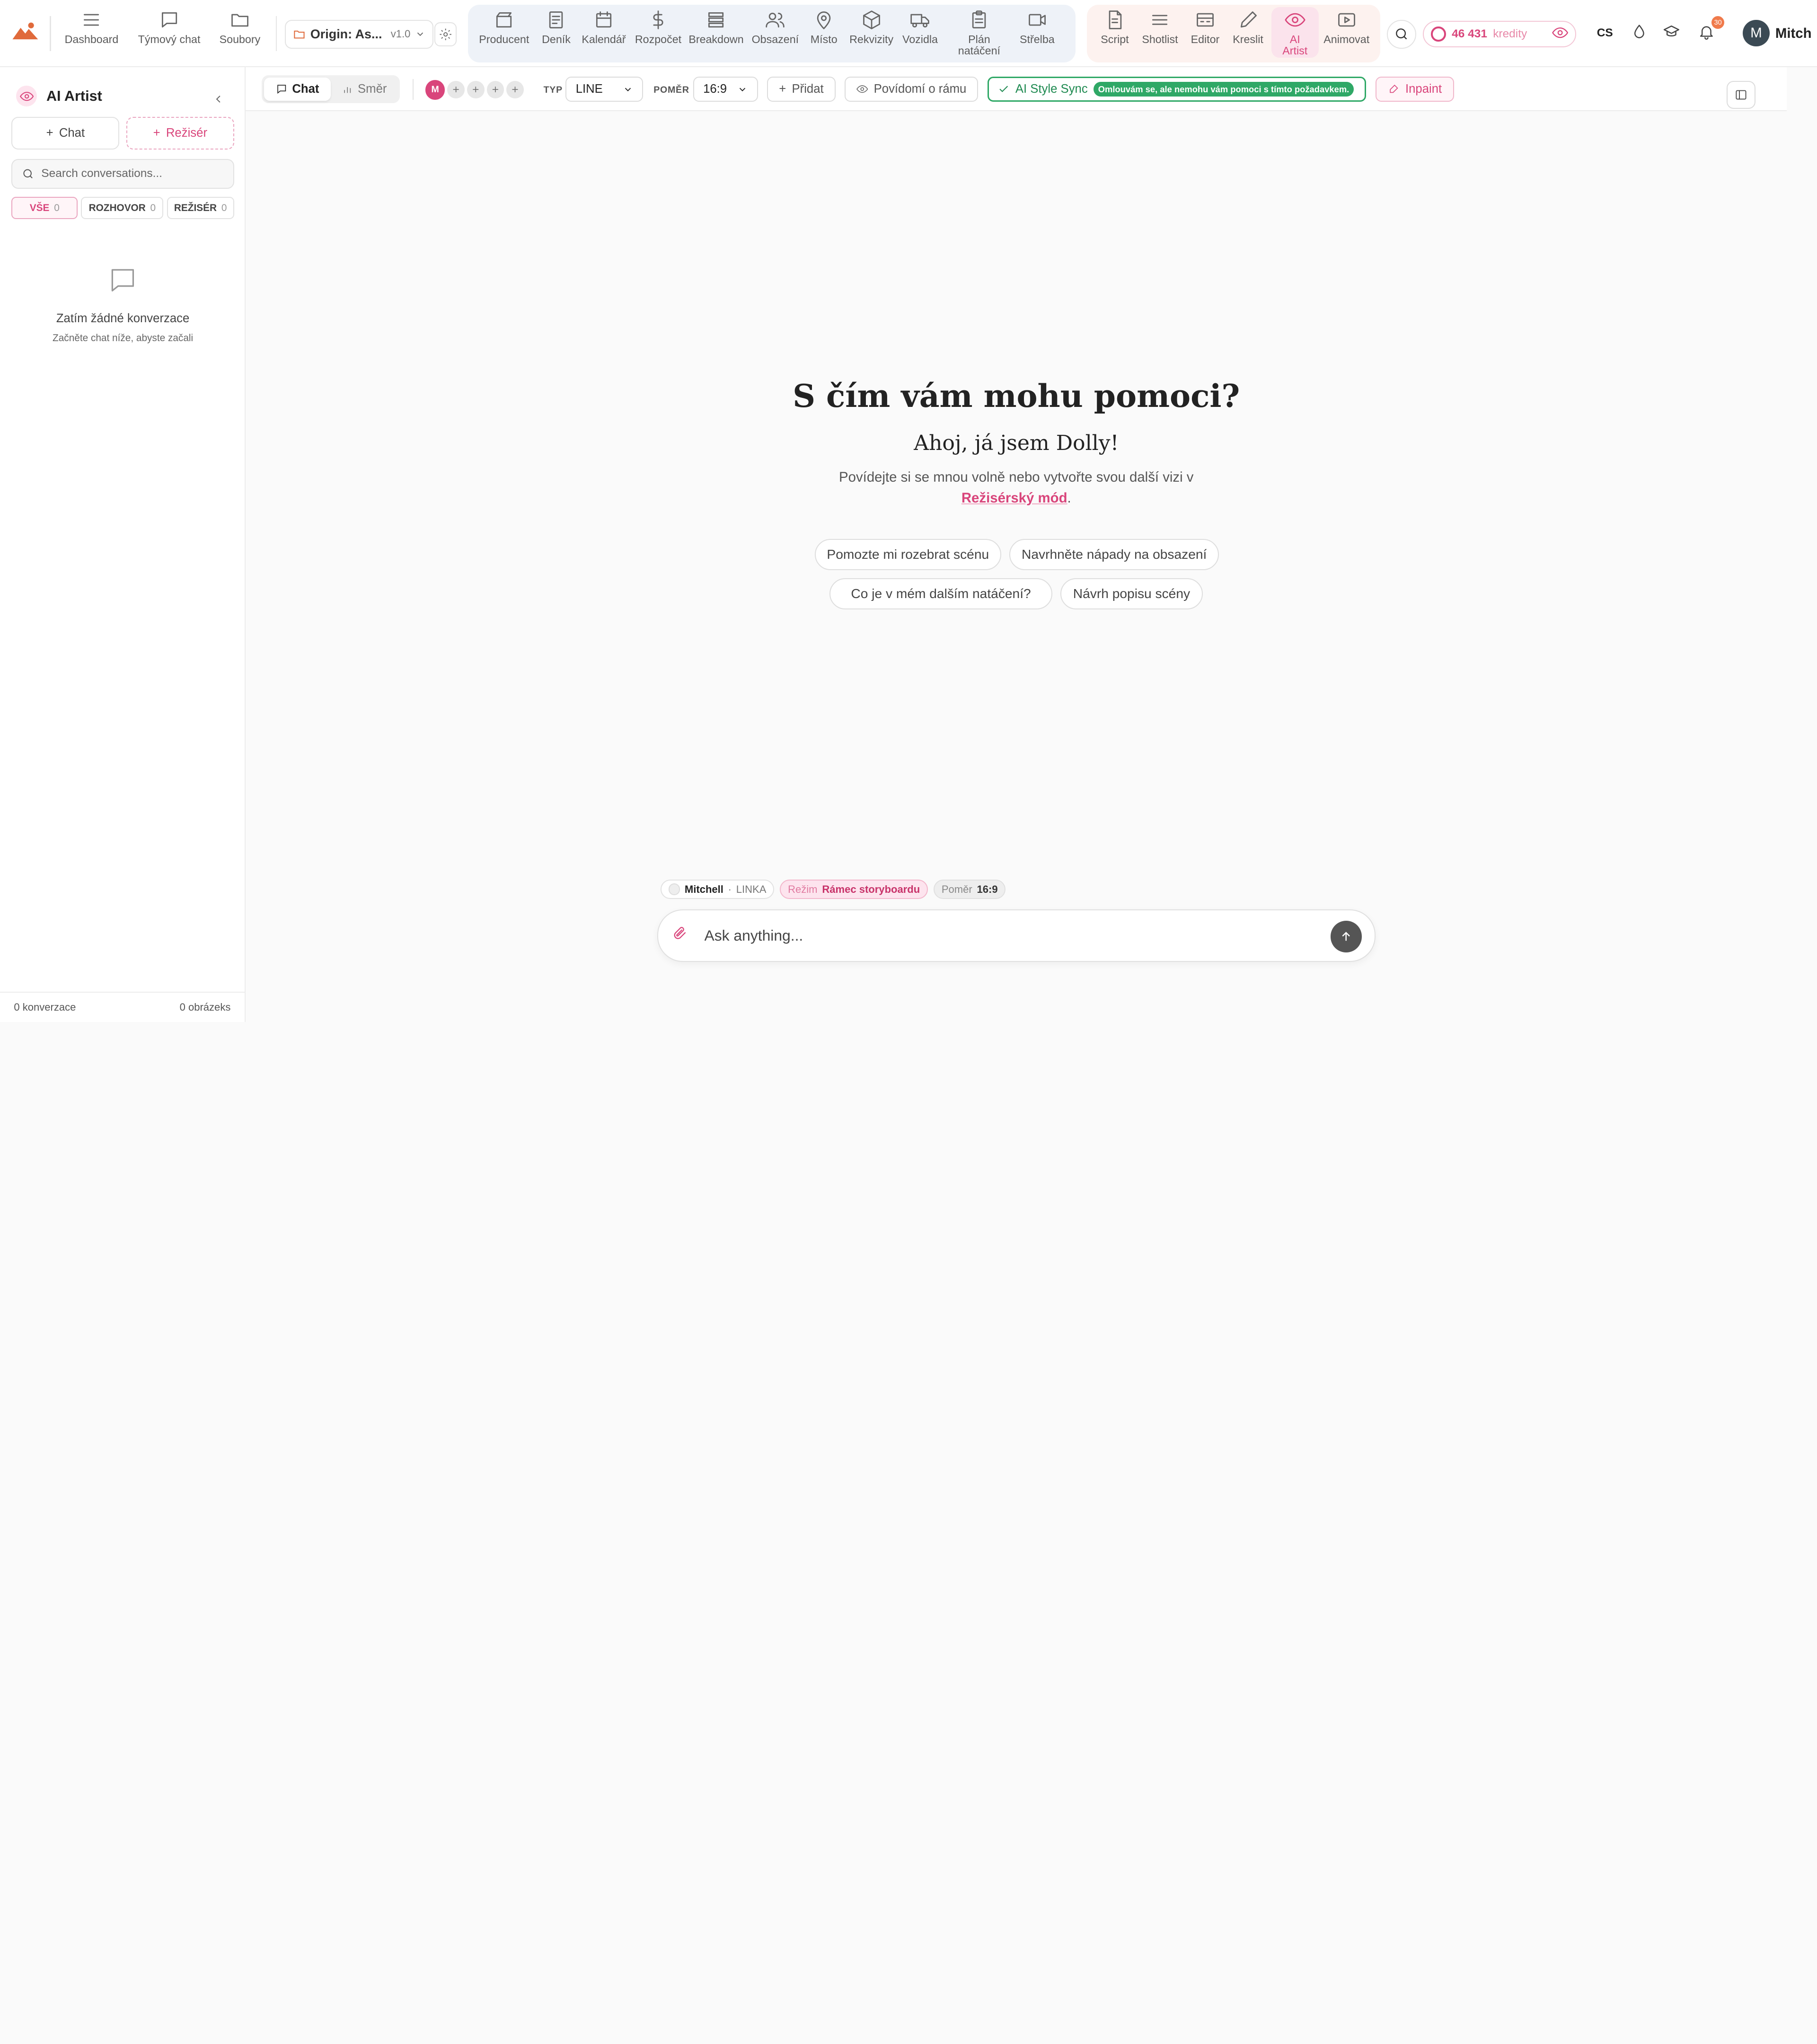 This screenshot has width=1817, height=2044. Describe the element at coordinates (920, 33) in the screenshot. I see `nav-vozidla: Vozidla` at that location.